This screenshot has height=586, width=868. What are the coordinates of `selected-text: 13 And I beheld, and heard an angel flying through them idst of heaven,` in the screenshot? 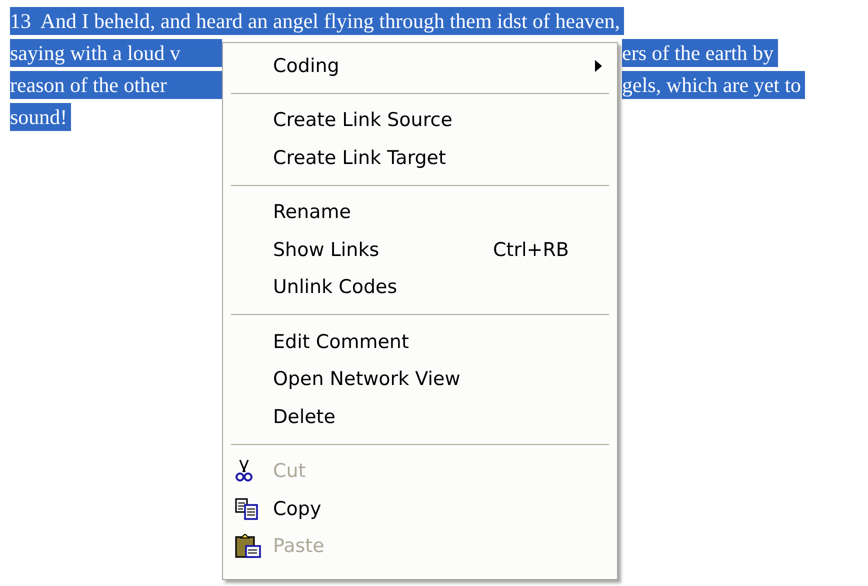 It's located at (317, 21).